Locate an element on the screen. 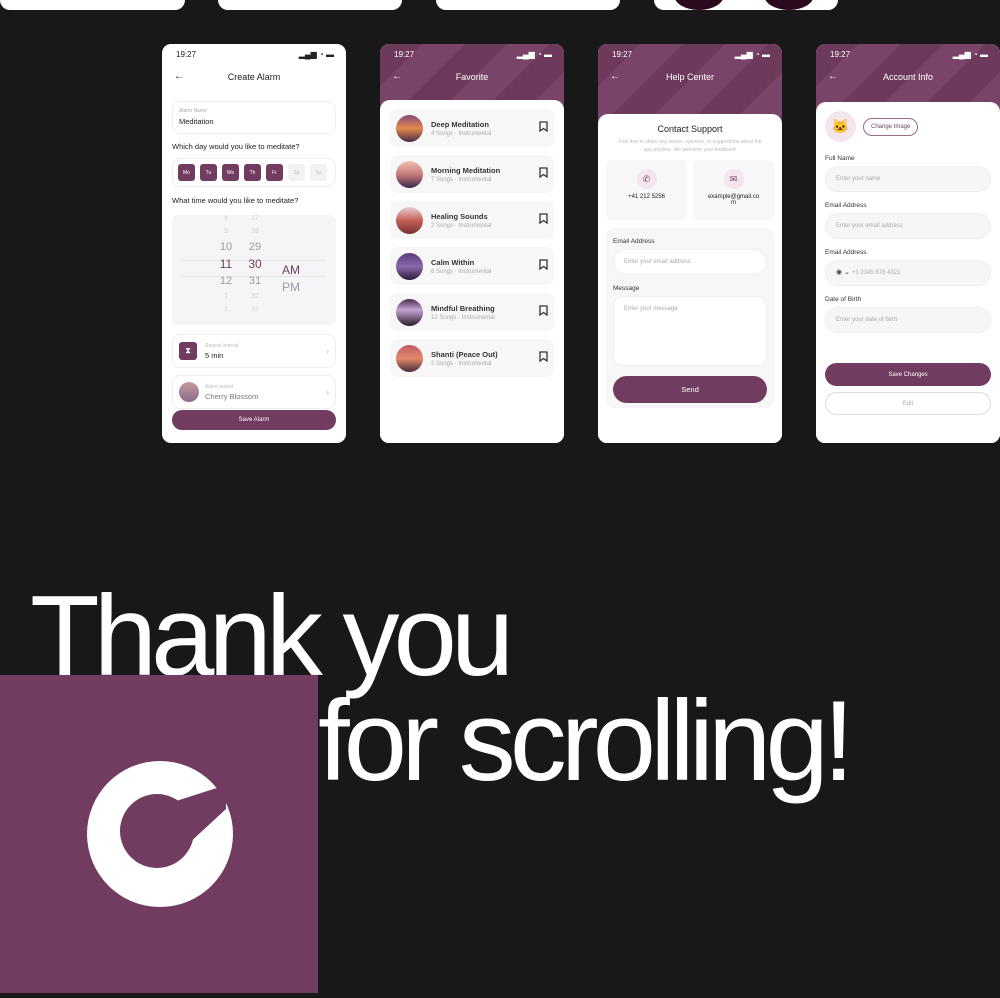 The height and width of the screenshot is (998, 1000). day-fr: Fr is located at coordinates (274, 172).